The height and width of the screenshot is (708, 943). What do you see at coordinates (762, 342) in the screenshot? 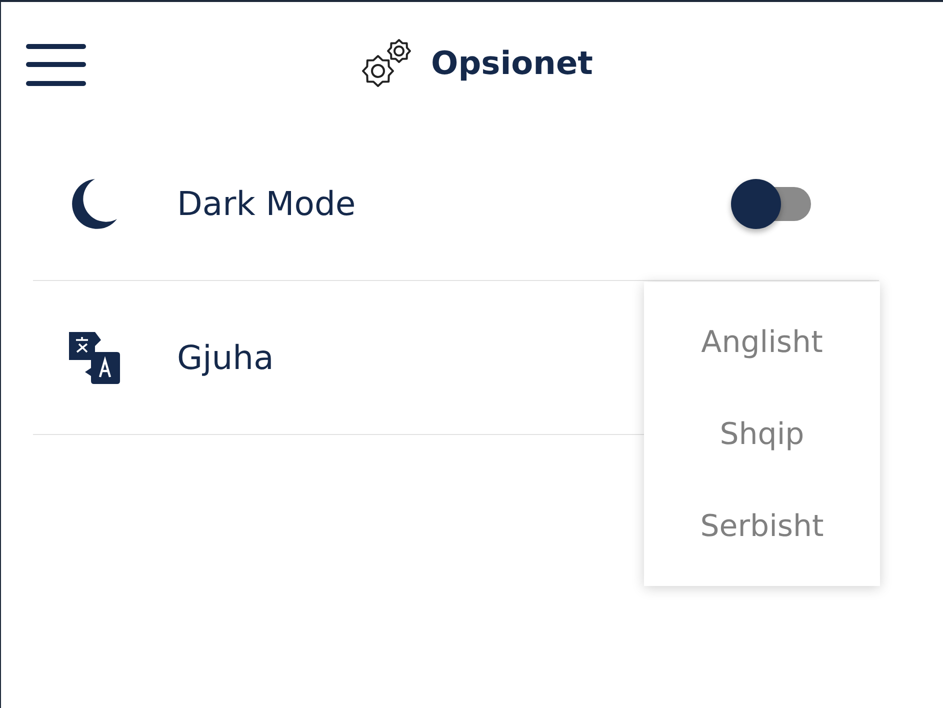
I see `language-option: Anglisht` at bounding box center [762, 342].